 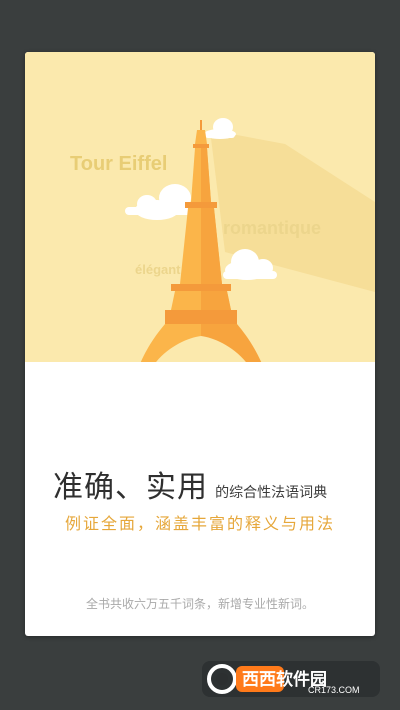 I want to click on site-watermark: 西西软件园 CR173.COM, so click(x=291, y=679).